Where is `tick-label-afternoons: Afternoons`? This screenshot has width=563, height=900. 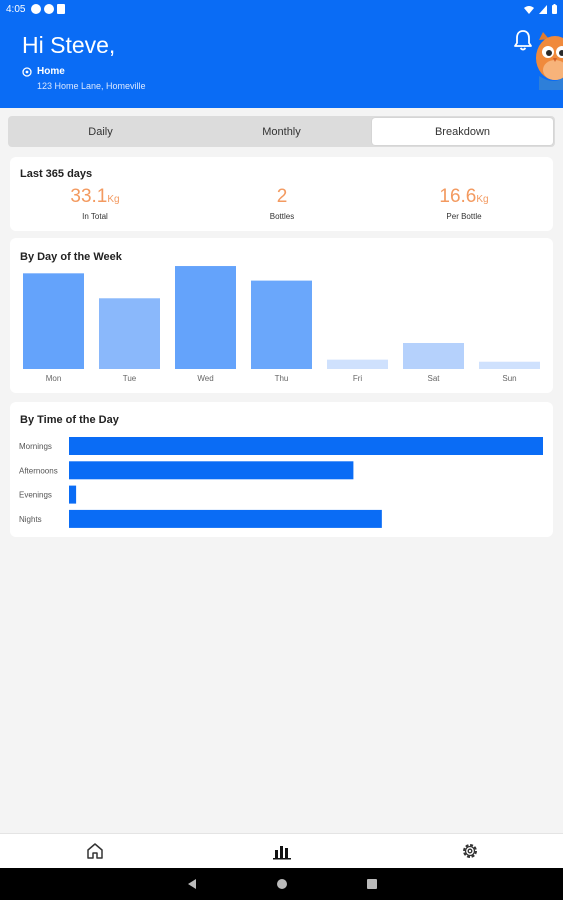
tick-label-afternoons: Afternoons is located at coordinates (38, 470).